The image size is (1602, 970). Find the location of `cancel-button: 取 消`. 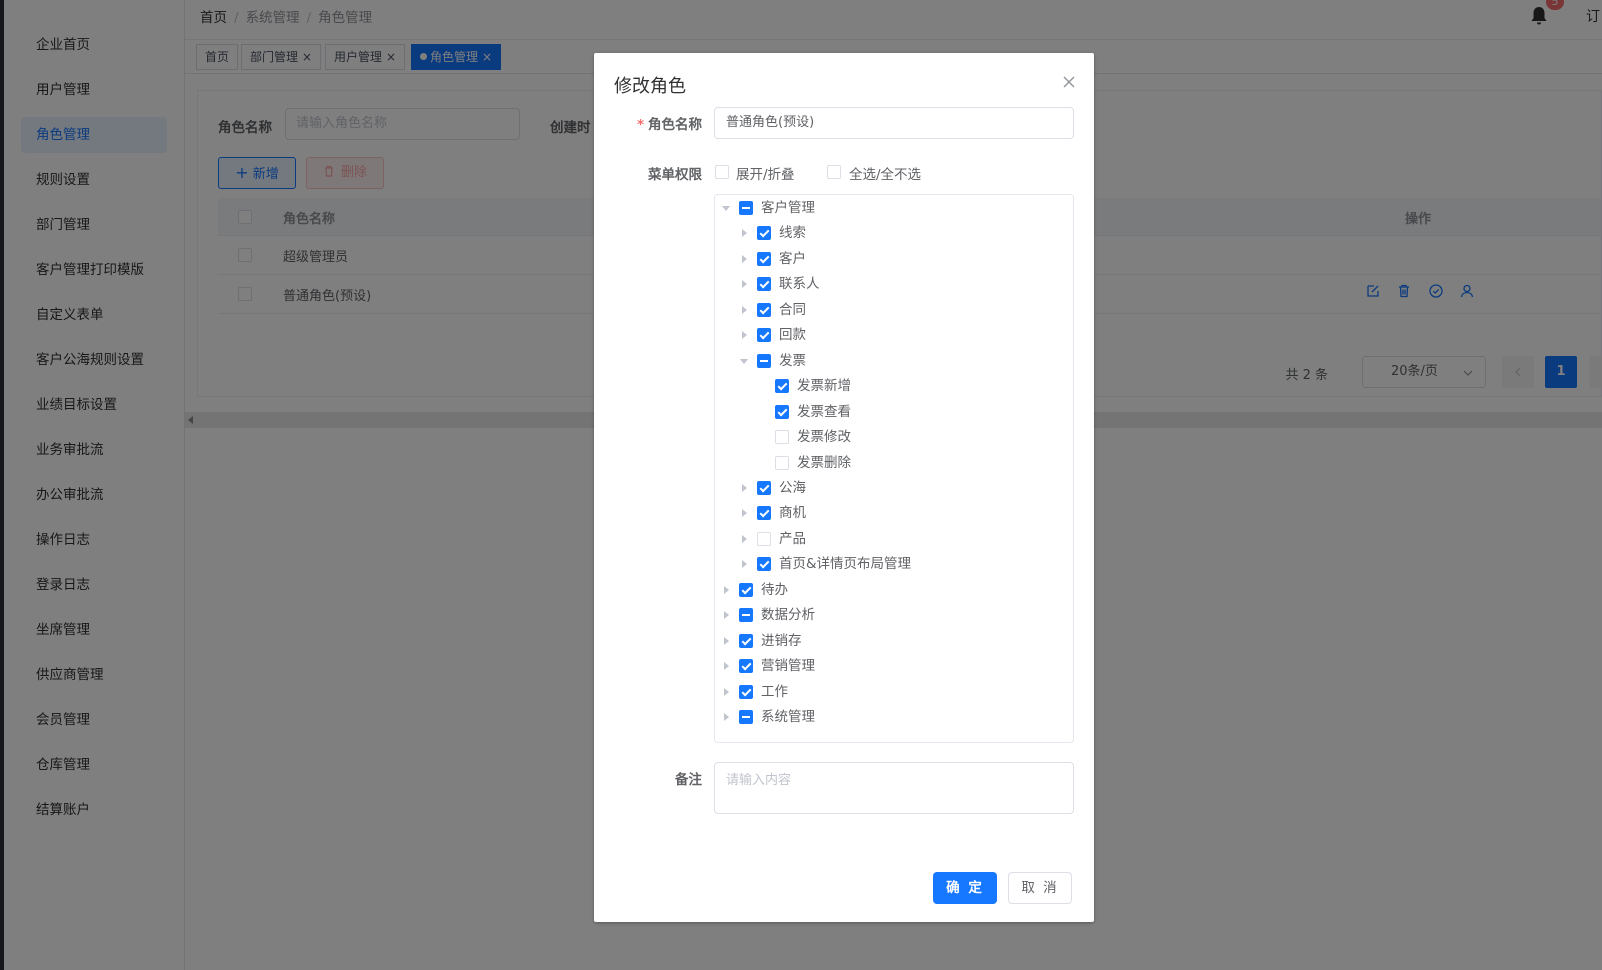

cancel-button: 取 消 is located at coordinates (1040, 888).